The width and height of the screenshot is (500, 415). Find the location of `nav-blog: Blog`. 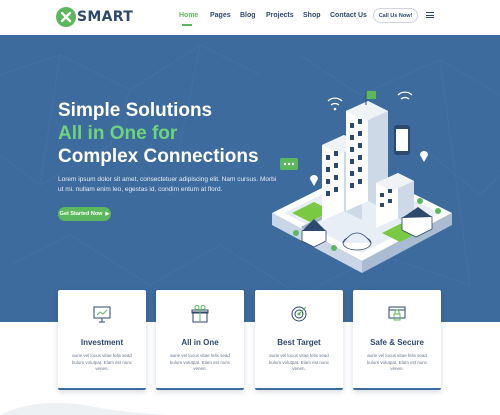

nav-blog: Blog is located at coordinates (248, 15).